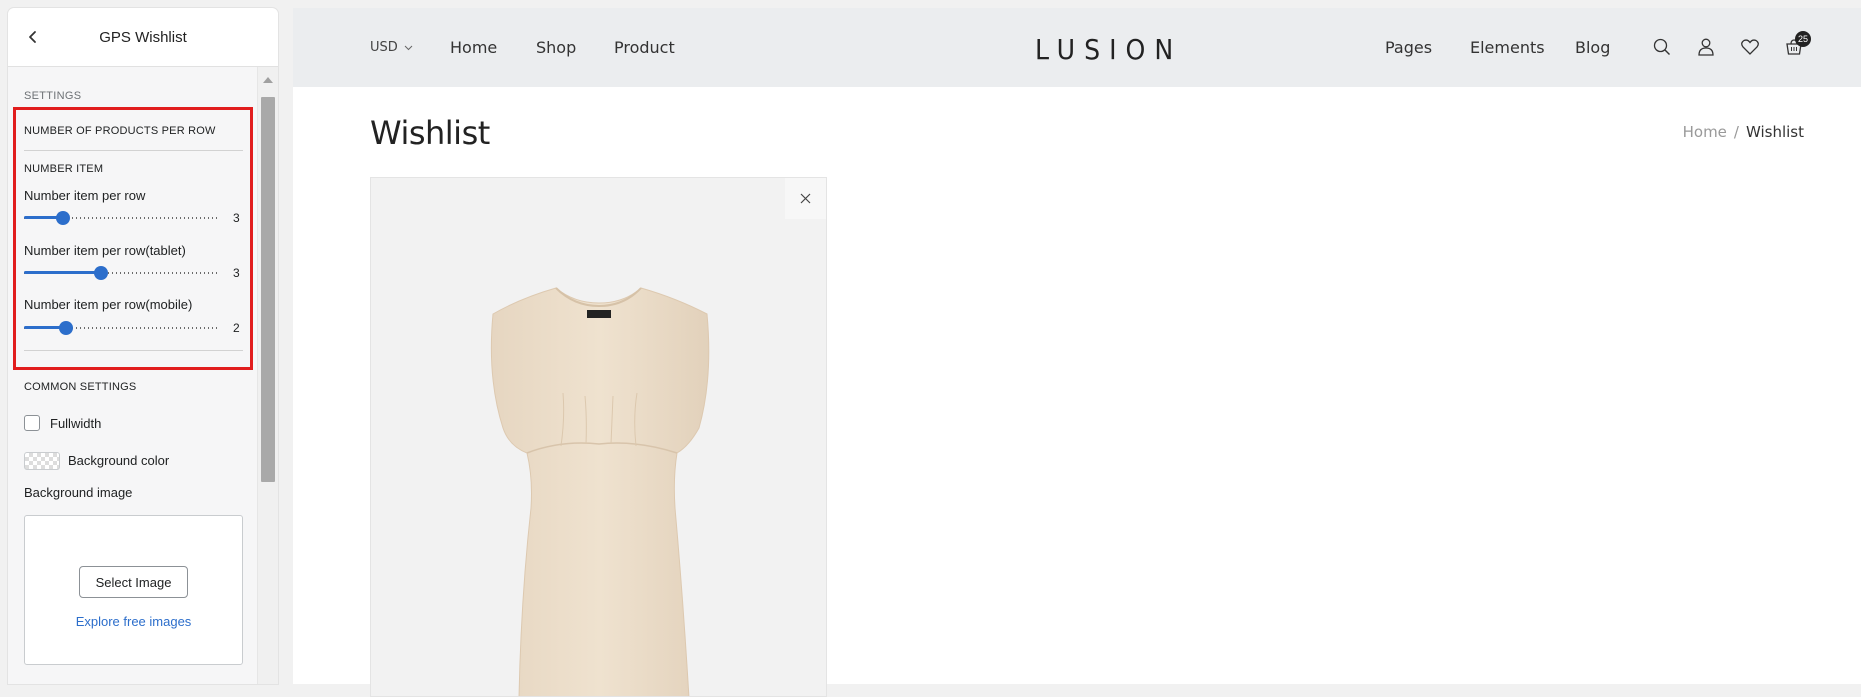  I want to click on panel-title: GPS Wishlist, so click(143, 37).